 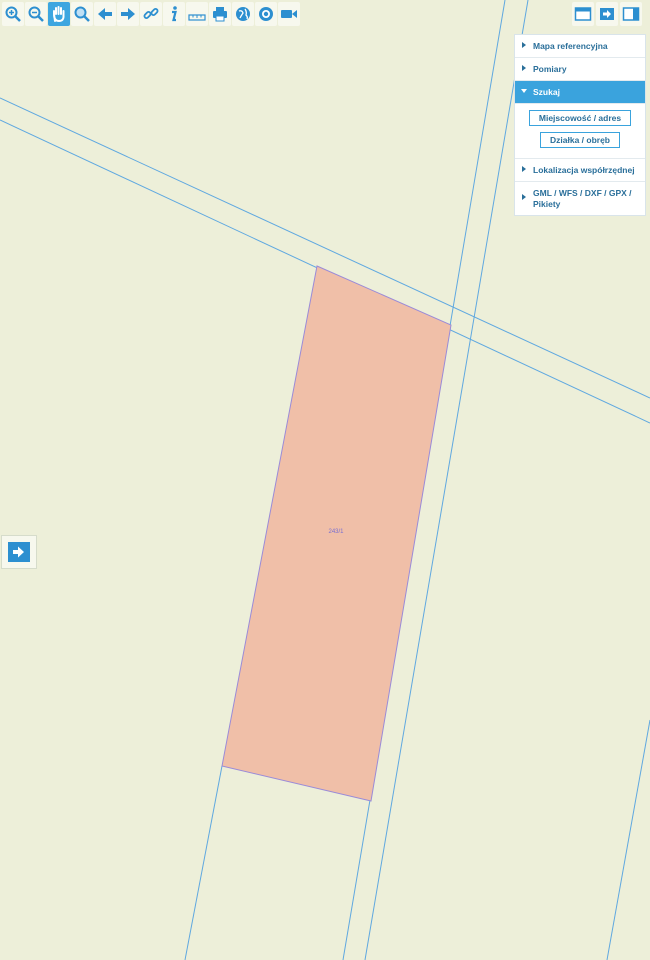 I want to click on target-icon, so click(x=266, y=14).